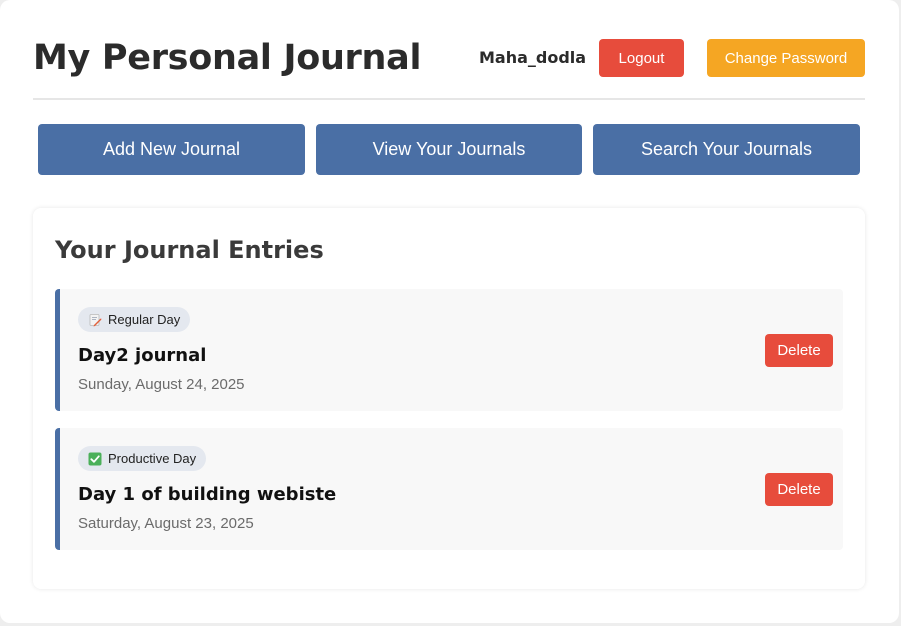 The height and width of the screenshot is (626, 901). Describe the element at coordinates (152, 458) in the screenshot. I see `mood-label: Productive Day` at that location.